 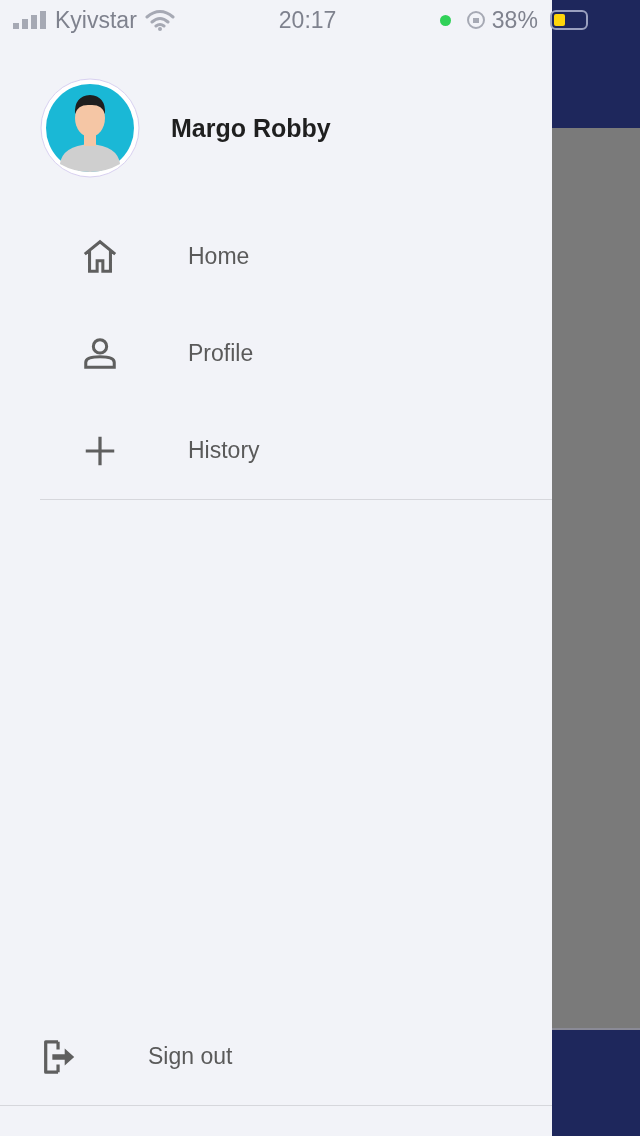 I want to click on carrier-name: Kyivstar, so click(x=96, y=20).